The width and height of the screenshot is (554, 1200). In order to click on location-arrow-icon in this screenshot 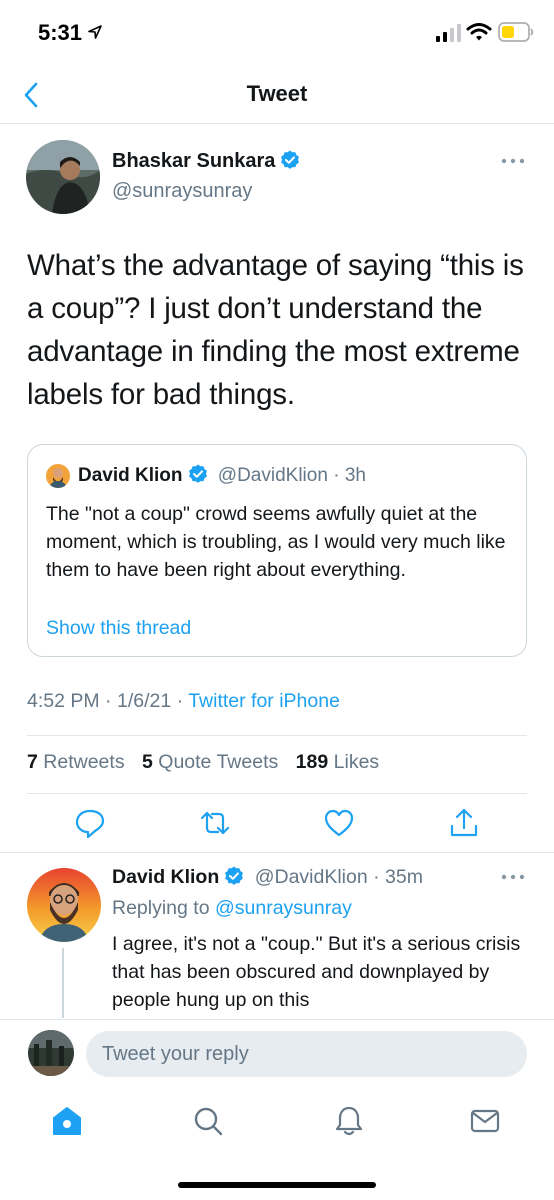, I will do `click(95, 32)`.